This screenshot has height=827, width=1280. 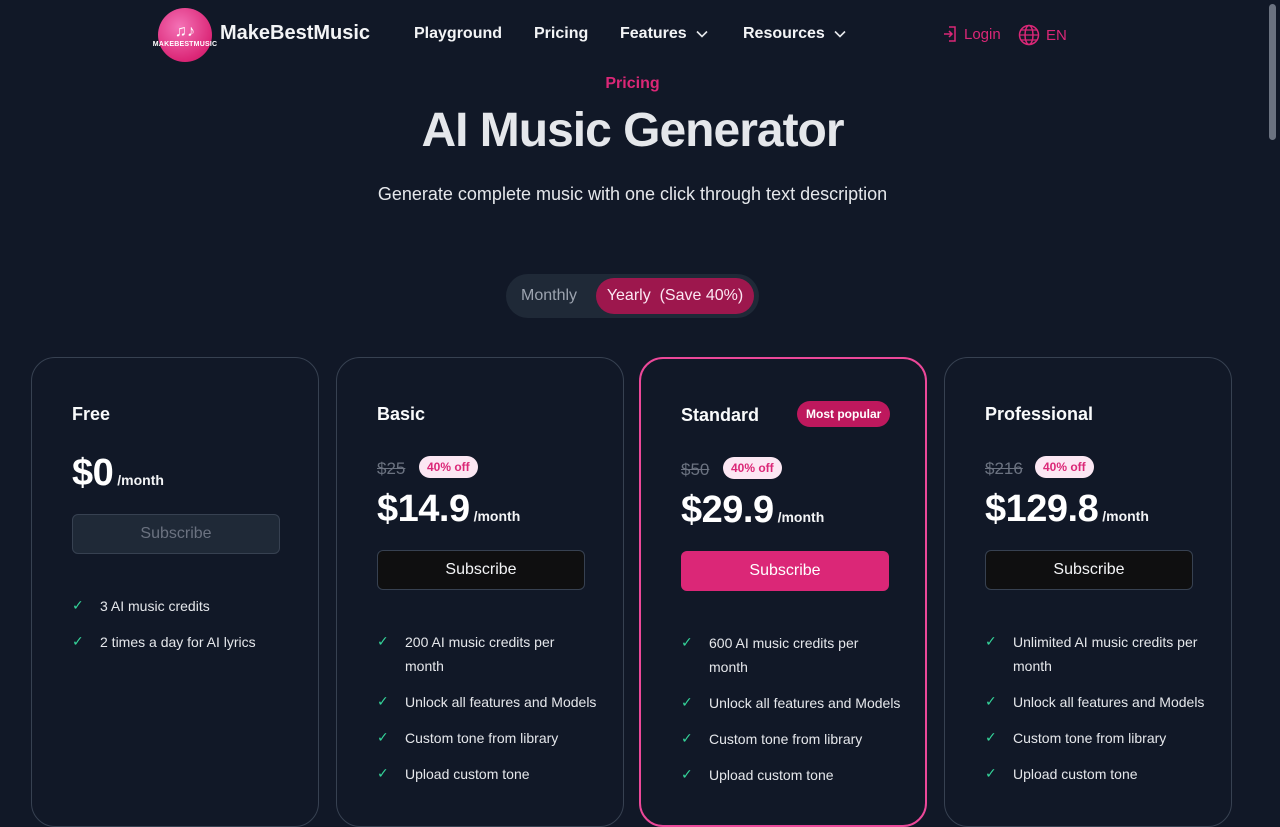 What do you see at coordinates (295, 33) in the screenshot?
I see `brand-name: MakeBestMusic` at bounding box center [295, 33].